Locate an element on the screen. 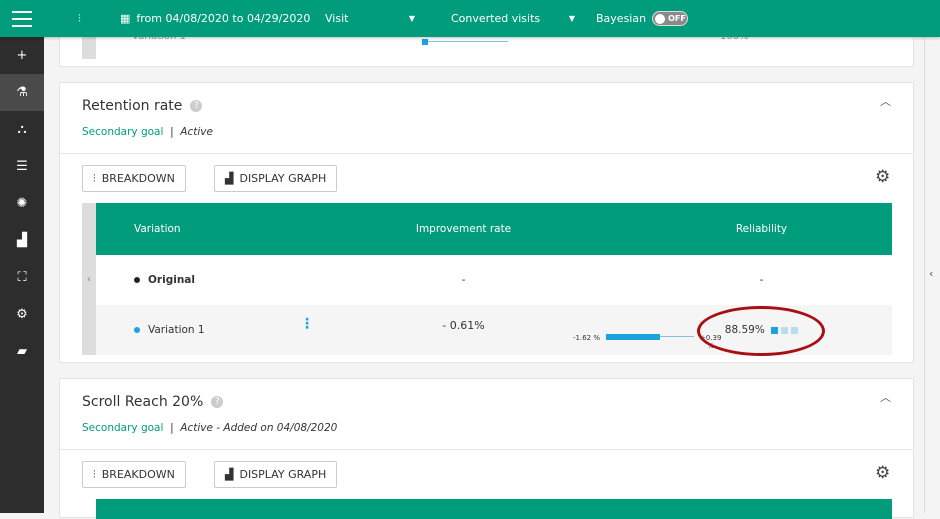 The height and width of the screenshot is (519, 940). toggles-icon: ☰ is located at coordinates (22, 166).